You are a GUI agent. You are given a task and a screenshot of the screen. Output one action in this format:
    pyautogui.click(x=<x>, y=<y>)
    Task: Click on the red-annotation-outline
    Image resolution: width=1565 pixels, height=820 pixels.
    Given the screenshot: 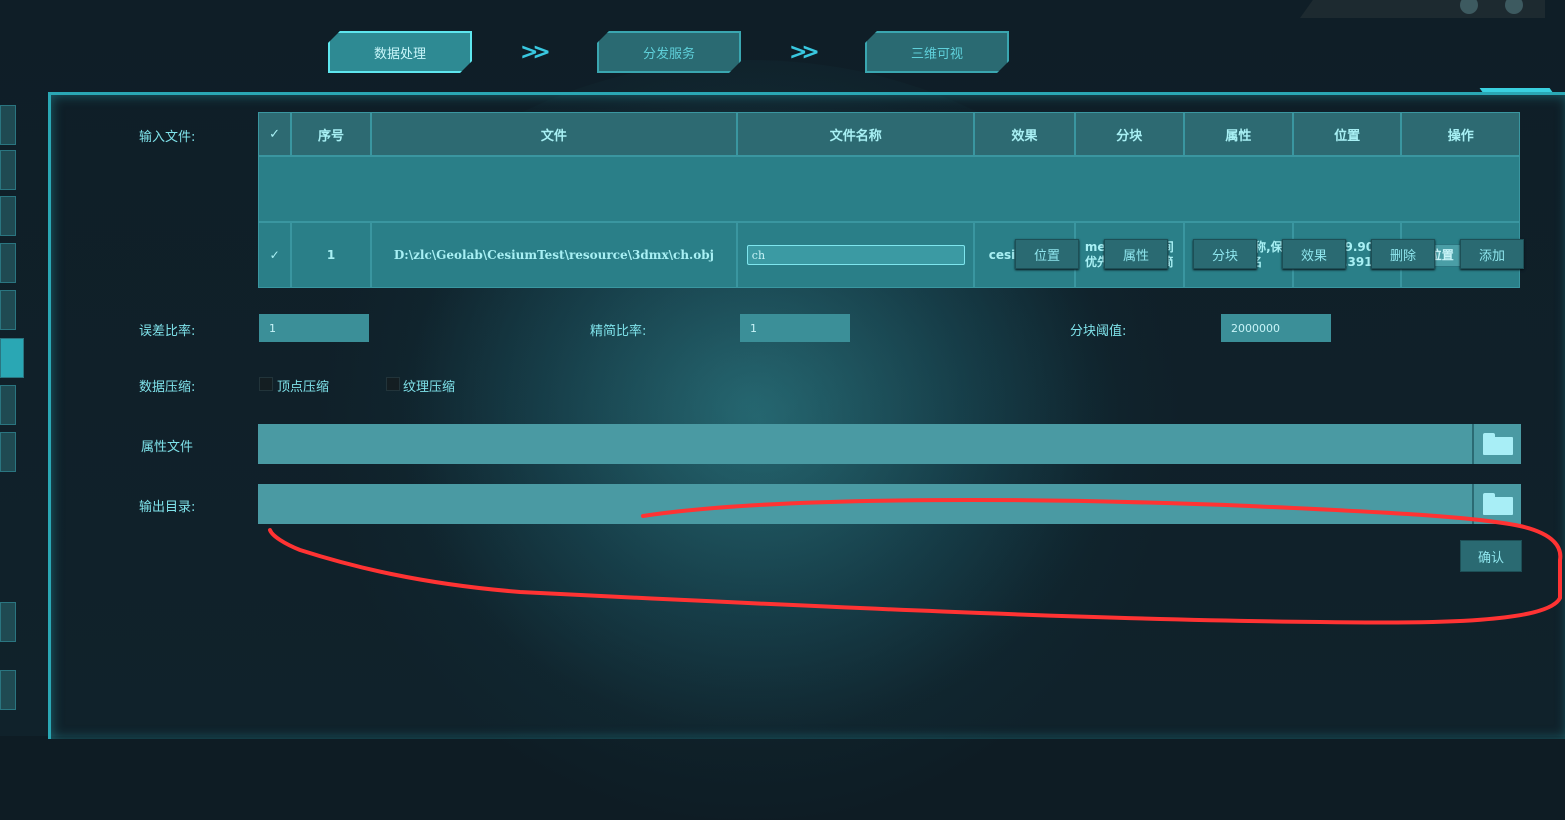 What is the action you would take?
    pyautogui.click(x=915, y=561)
    